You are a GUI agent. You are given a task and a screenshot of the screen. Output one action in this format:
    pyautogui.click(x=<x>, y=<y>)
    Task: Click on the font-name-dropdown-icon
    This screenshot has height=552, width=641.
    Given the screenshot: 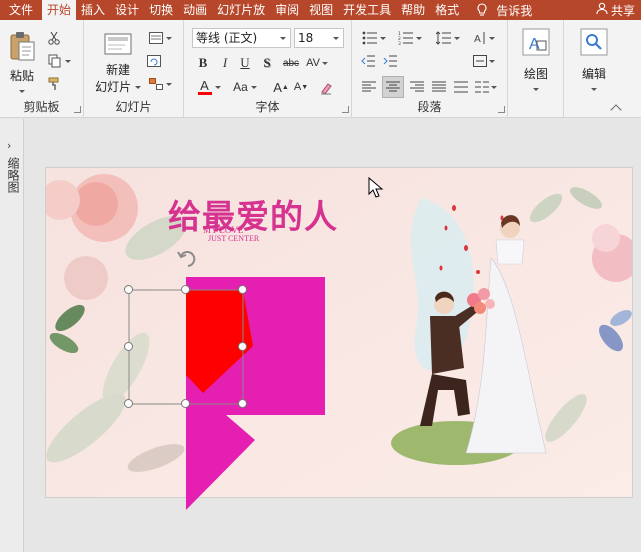 What is the action you would take?
    pyautogui.click(x=283, y=38)
    